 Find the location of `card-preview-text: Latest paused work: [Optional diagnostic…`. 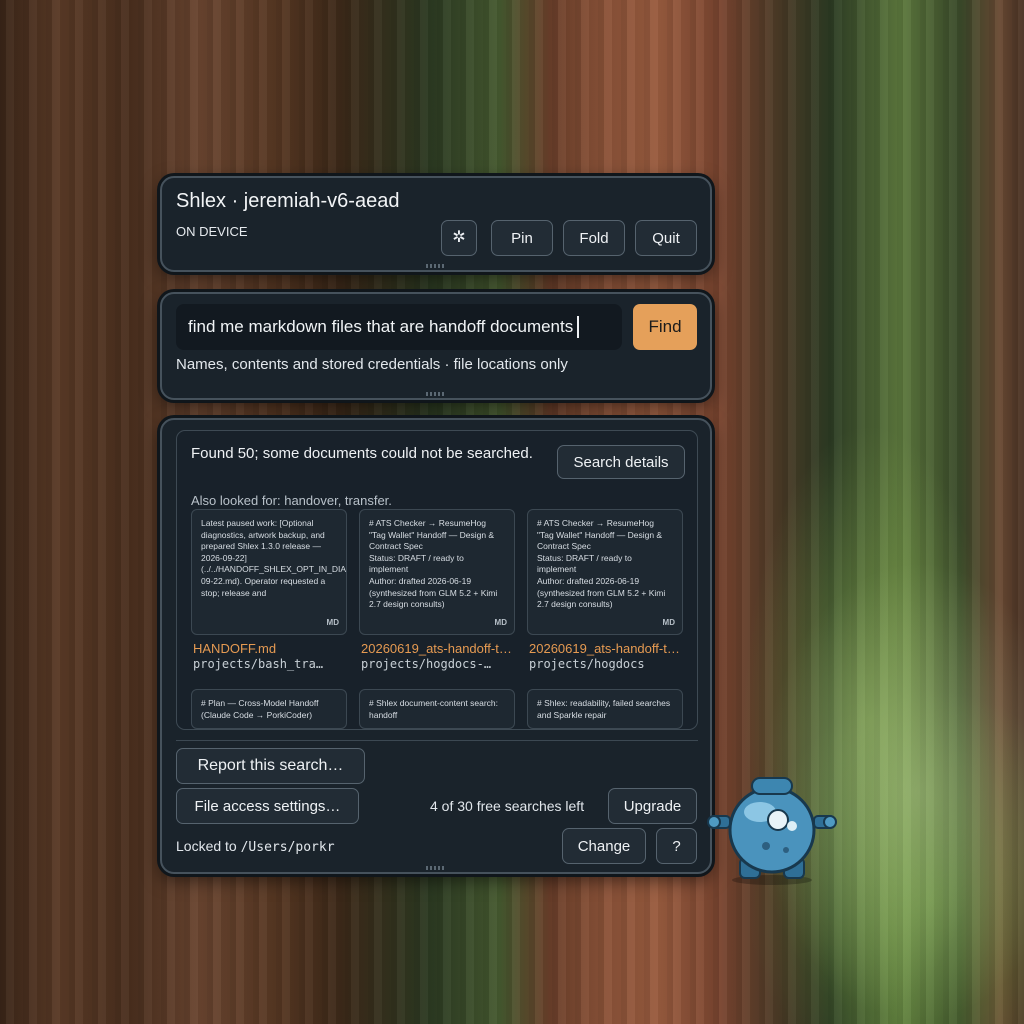

card-preview-text: Latest paused work: [Optional diagnostic… is located at coordinates (274, 558).